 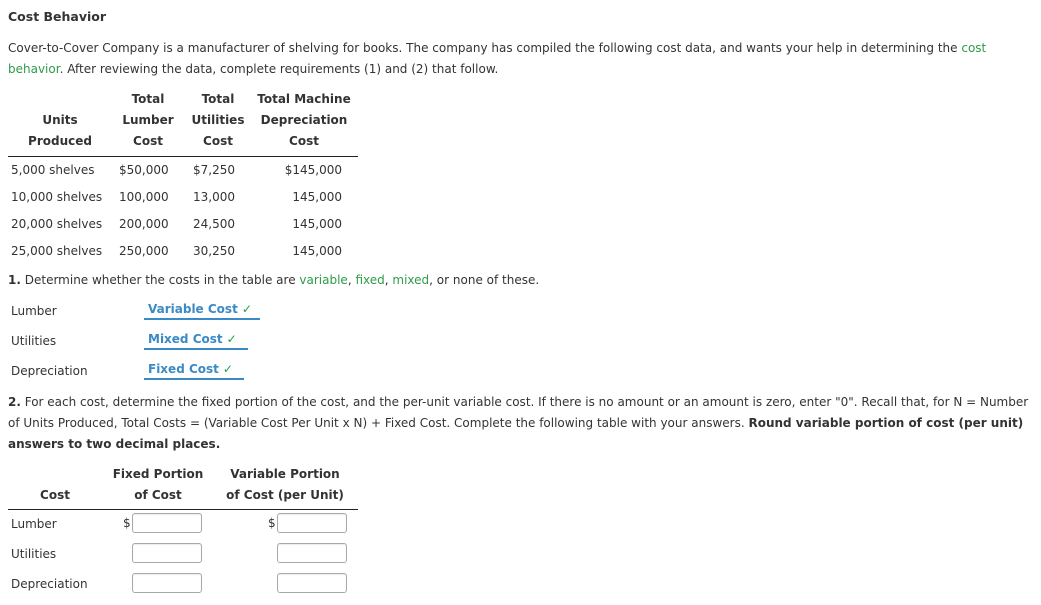 I want to click on header-line: Utilities, so click(x=218, y=120).